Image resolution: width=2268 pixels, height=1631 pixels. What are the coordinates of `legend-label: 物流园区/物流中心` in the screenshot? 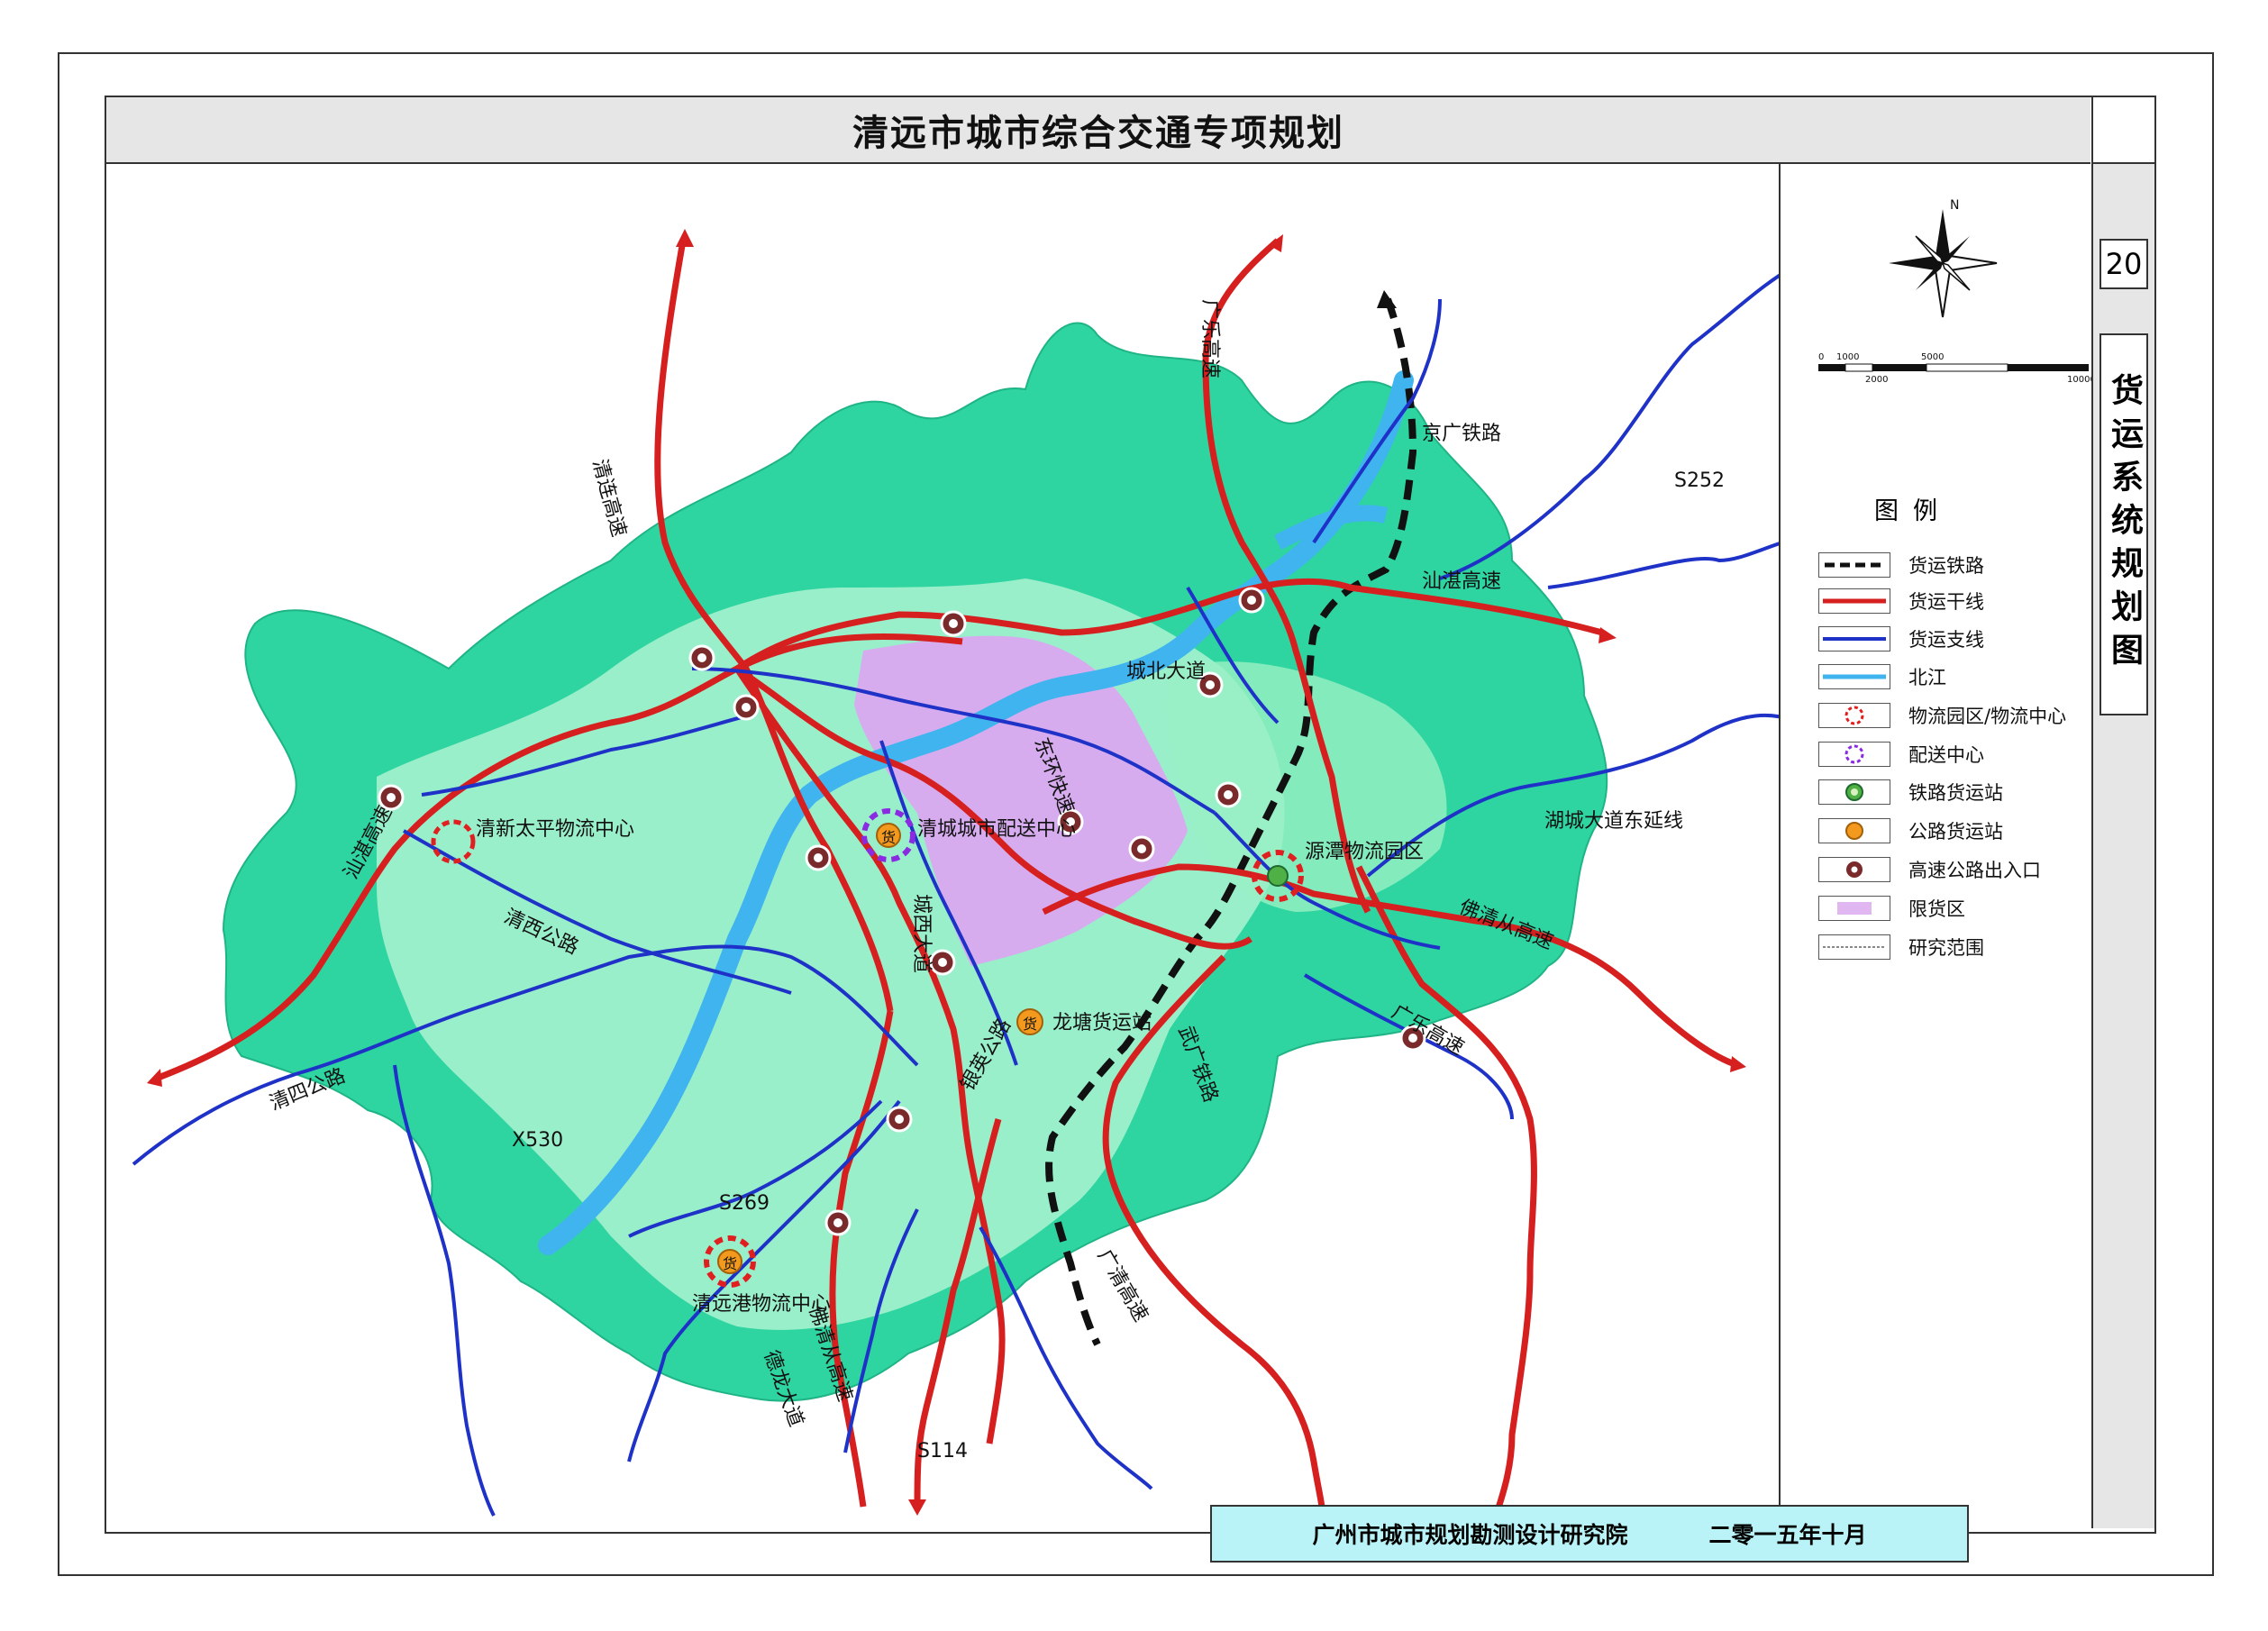 It's located at (1987, 717).